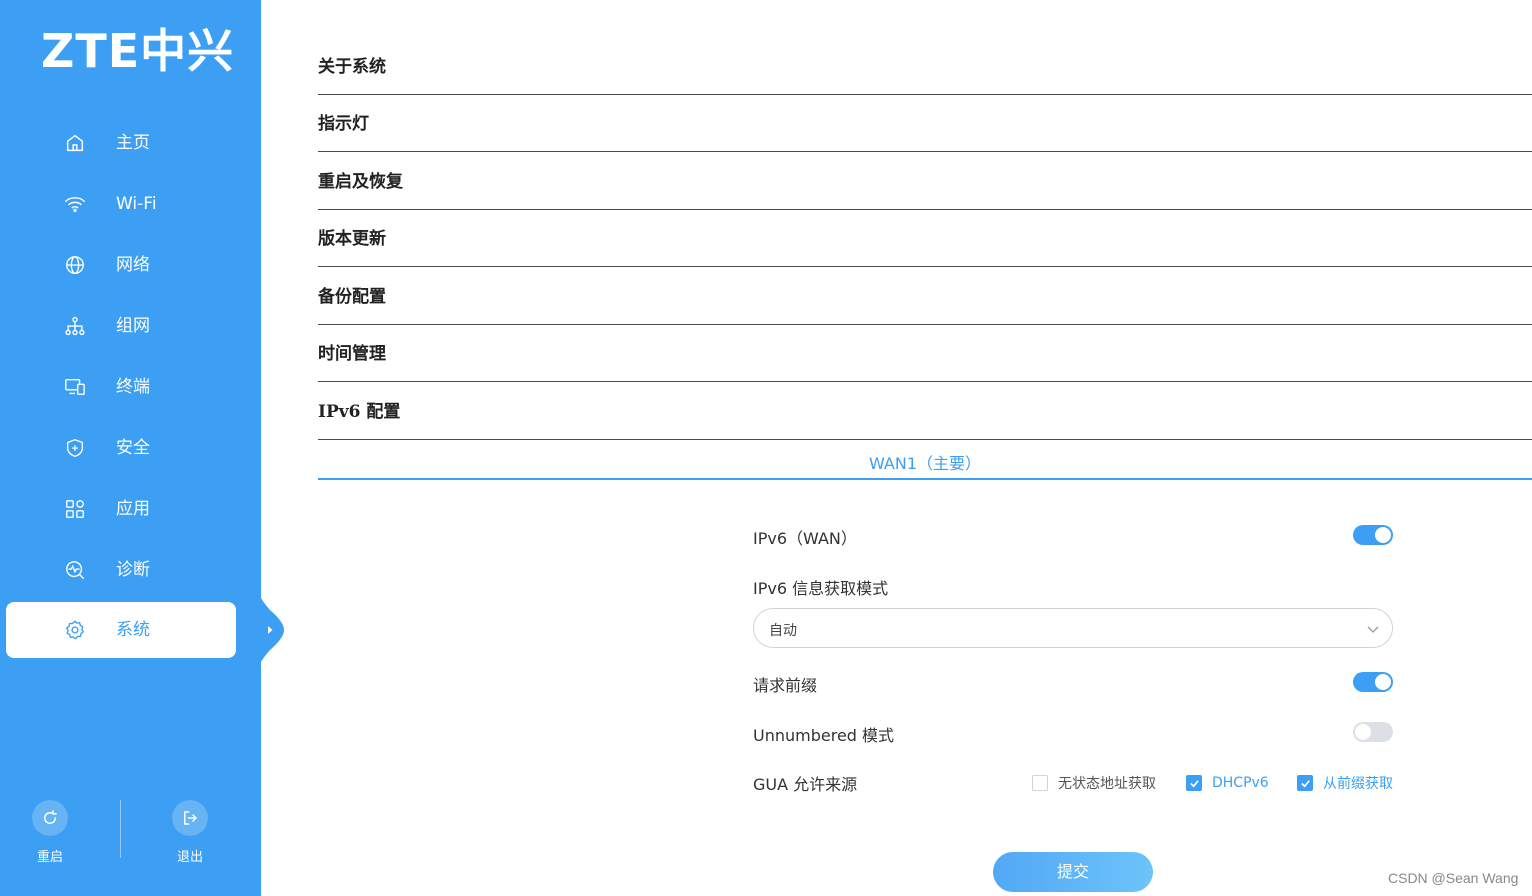 The width and height of the screenshot is (1532, 896). What do you see at coordinates (343, 124) in the screenshot?
I see `menu-item-label: 指示灯` at bounding box center [343, 124].